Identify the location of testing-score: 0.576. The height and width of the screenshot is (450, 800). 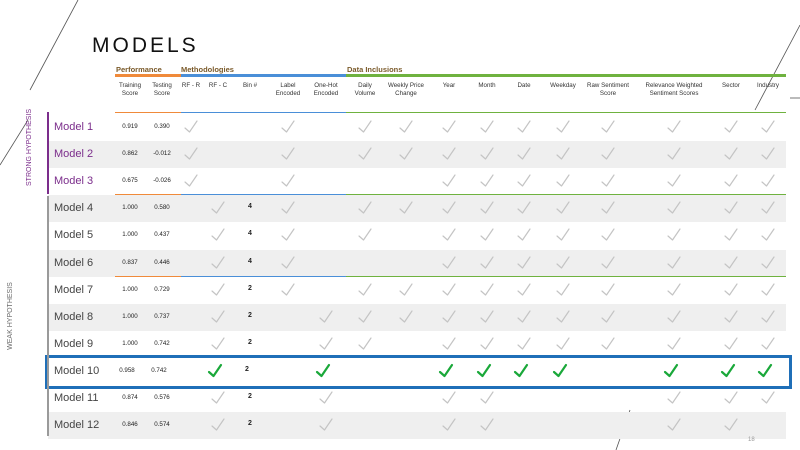
(162, 397).